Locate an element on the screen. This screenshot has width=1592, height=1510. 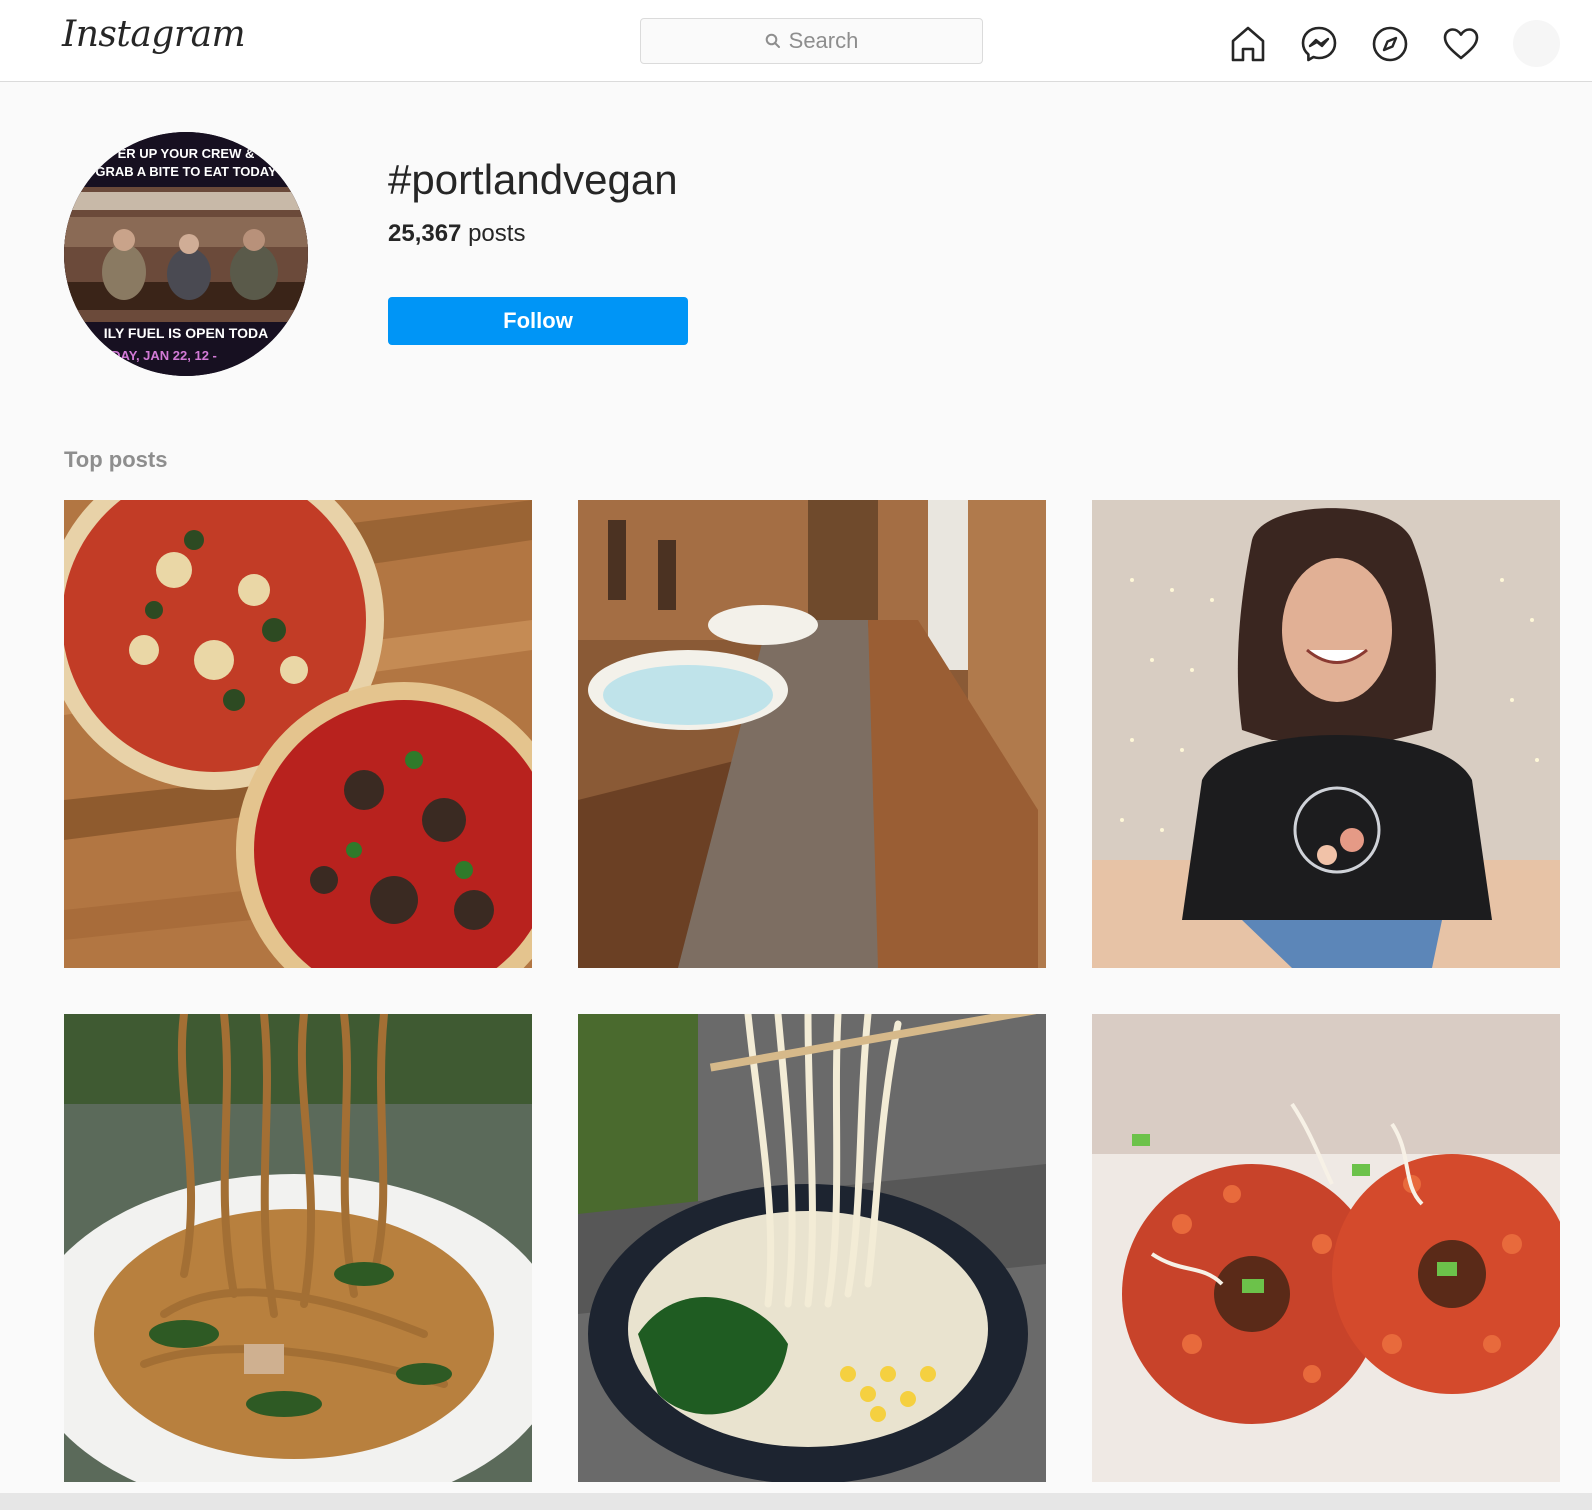
noodles-photo is located at coordinates (298, 1248).